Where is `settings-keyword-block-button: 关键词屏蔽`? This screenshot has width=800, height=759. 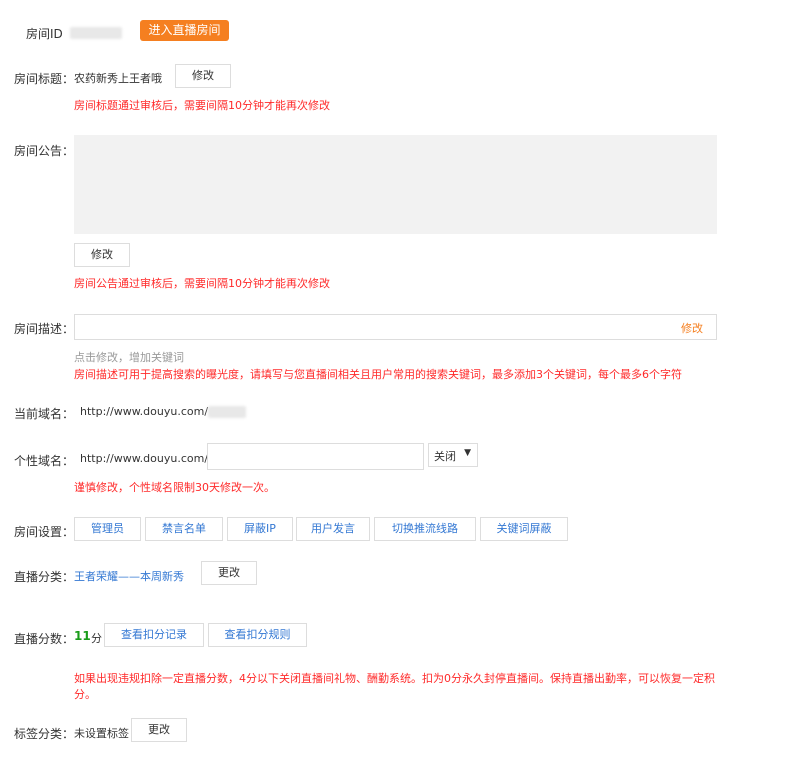 settings-keyword-block-button: 关键词屏蔽 is located at coordinates (524, 529).